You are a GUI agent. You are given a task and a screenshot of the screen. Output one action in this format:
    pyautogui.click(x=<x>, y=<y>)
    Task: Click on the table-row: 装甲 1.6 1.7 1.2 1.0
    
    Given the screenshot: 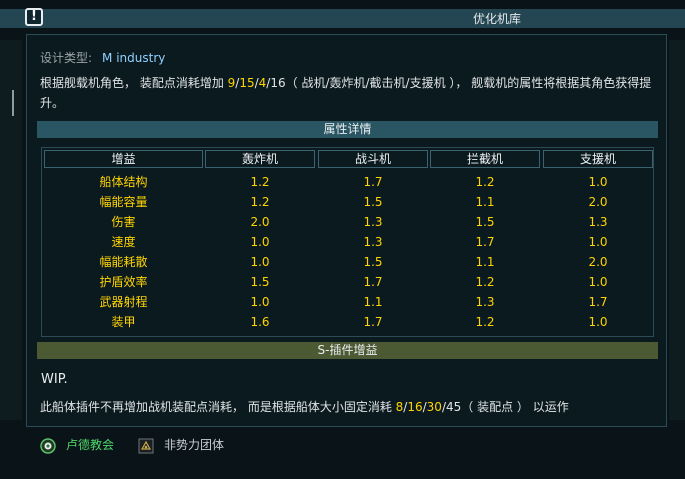 What is the action you would take?
    pyautogui.click(x=349, y=322)
    